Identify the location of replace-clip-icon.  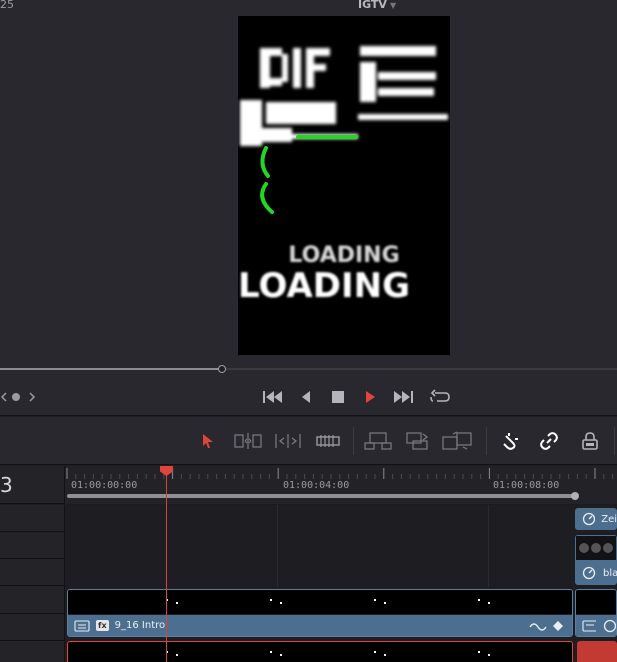
(457, 440).